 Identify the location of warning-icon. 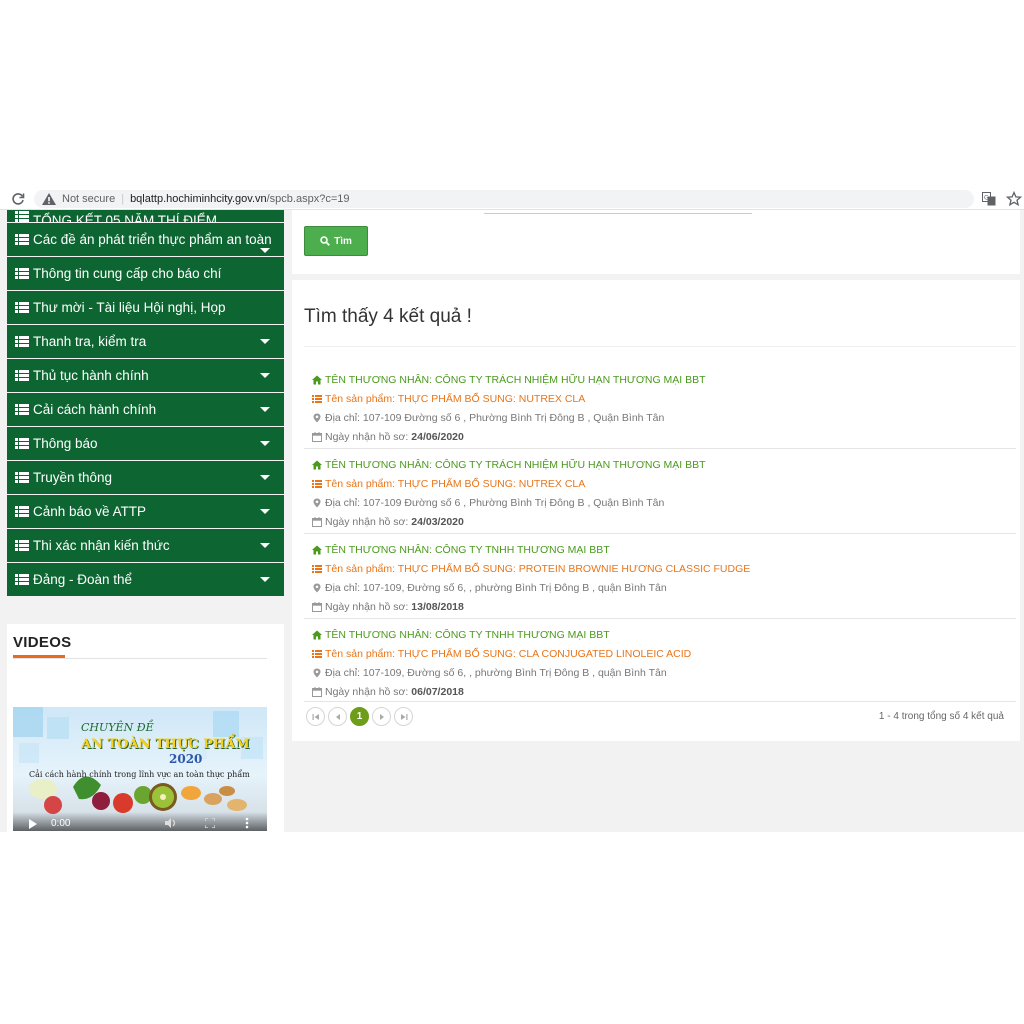
(49, 199).